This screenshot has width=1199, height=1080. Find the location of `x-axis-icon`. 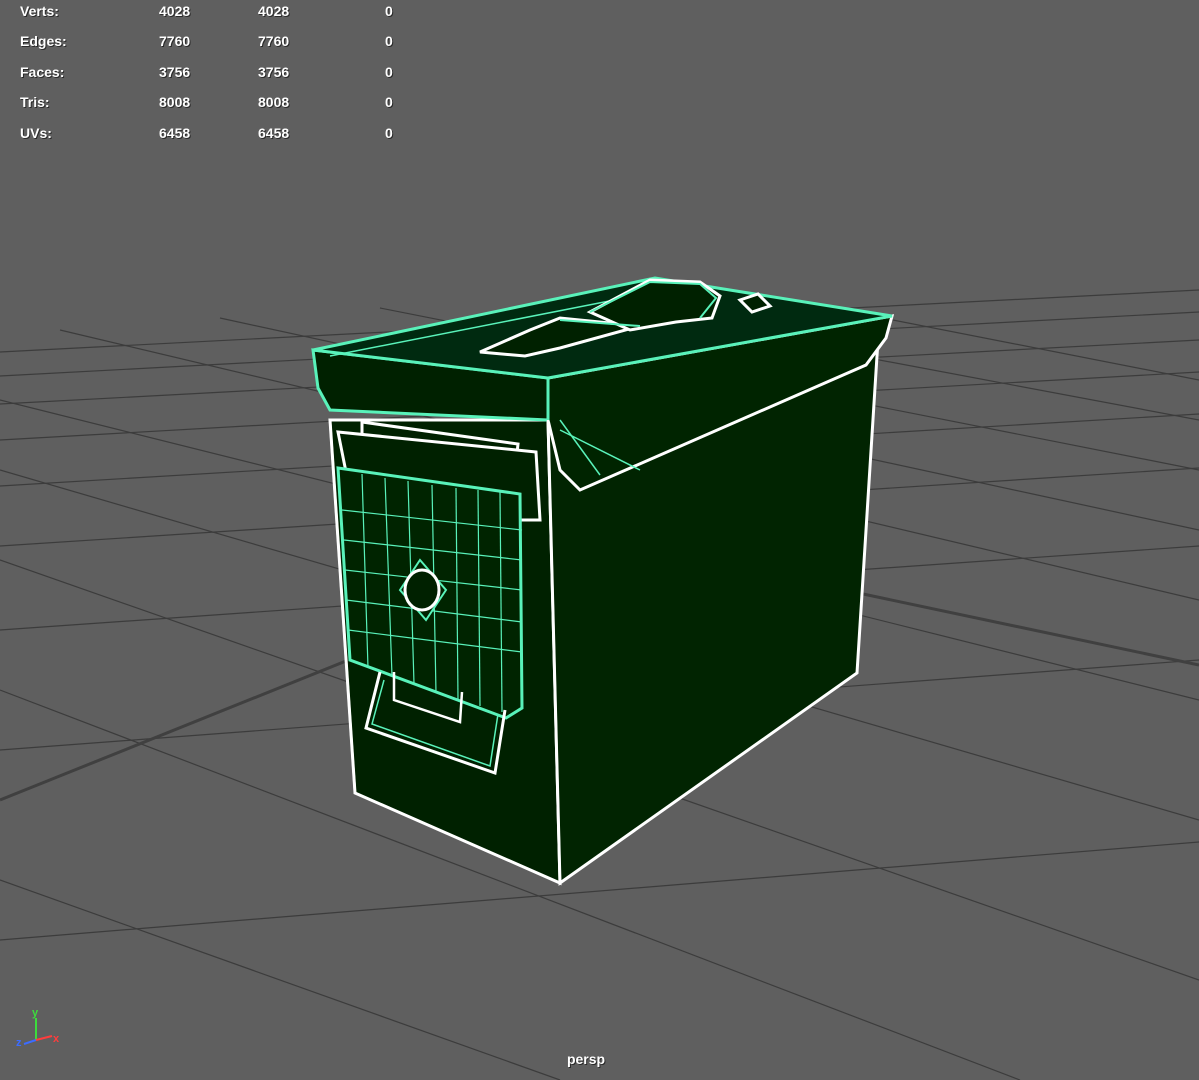

x-axis-icon is located at coordinates (44, 1038).